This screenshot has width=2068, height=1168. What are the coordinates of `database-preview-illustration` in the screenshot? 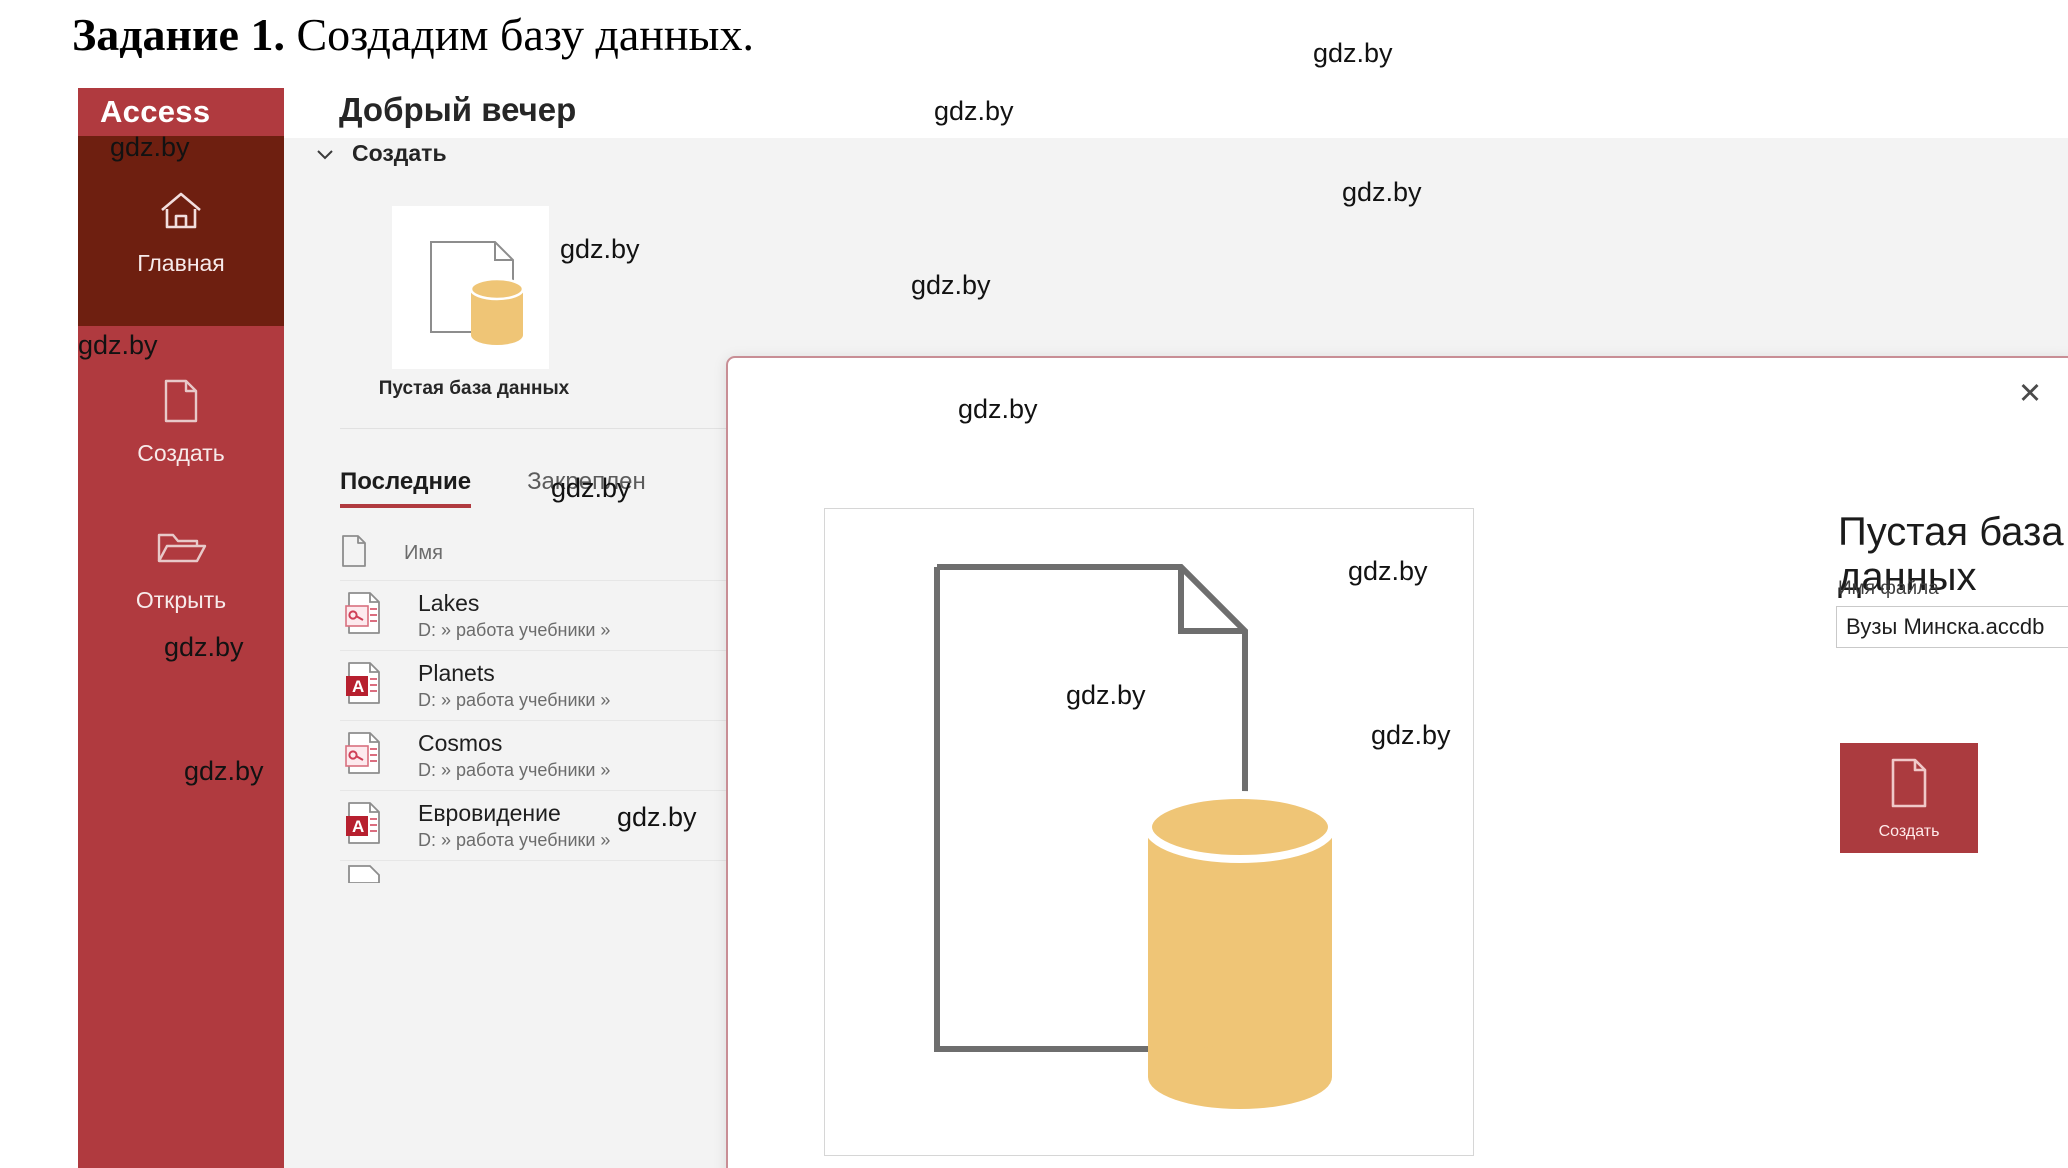 It's located at (1135, 836).